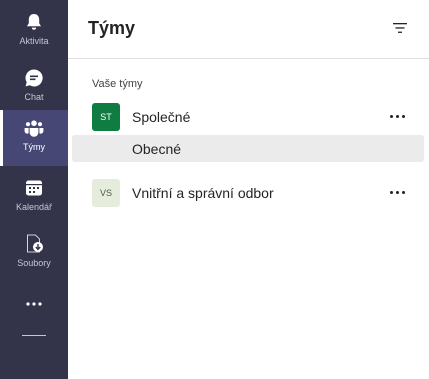 Image resolution: width=429 pixels, height=379 pixels. What do you see at coordinates (34, 22) in the screenshot?
I see `bell-icon` at bounding box center [34, 22].